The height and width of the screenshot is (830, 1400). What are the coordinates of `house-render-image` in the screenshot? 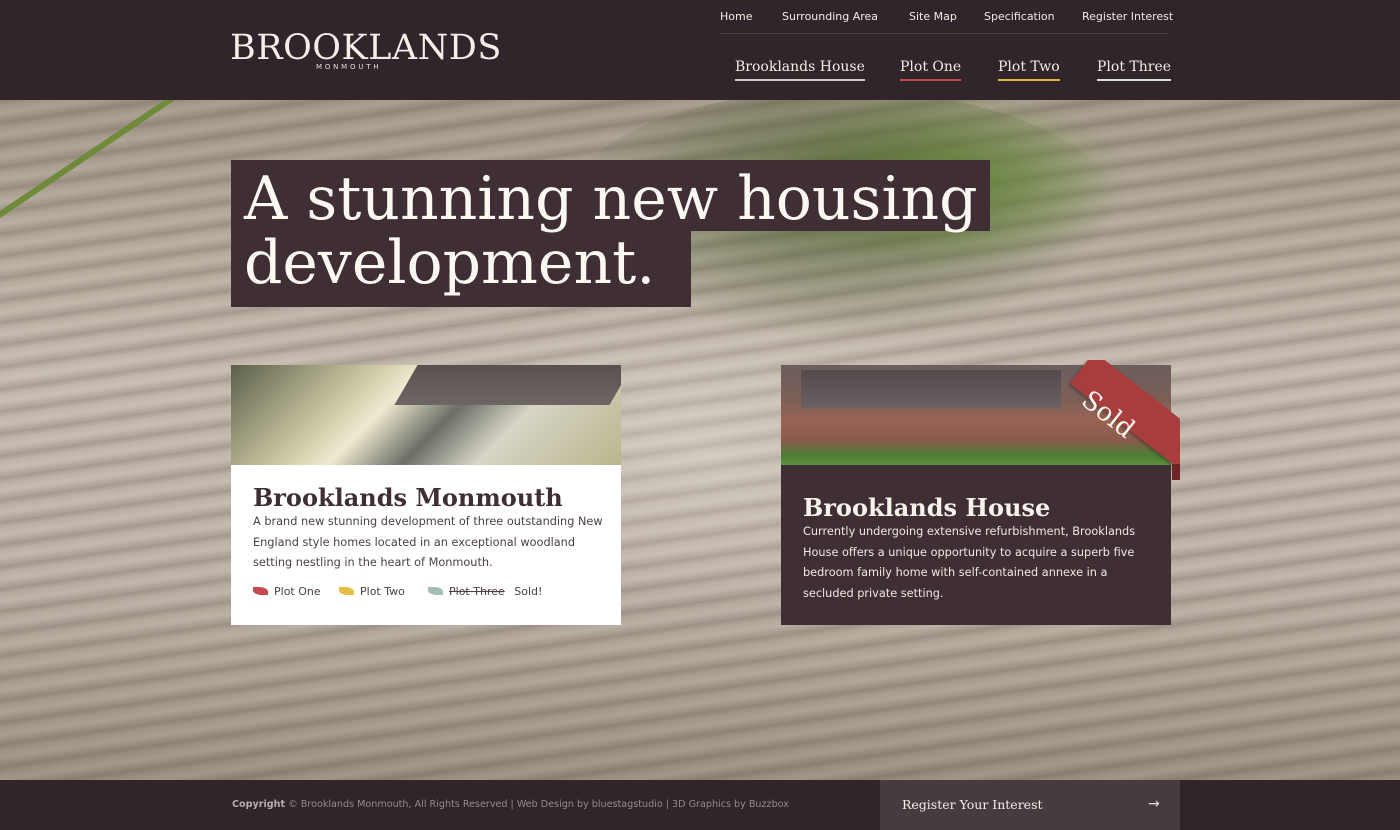 It's located at (426, 415).